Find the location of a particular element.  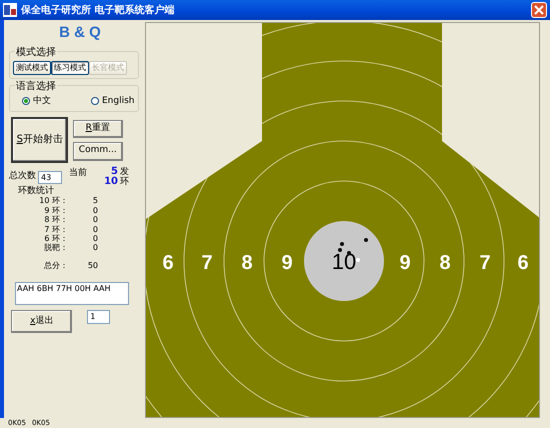

ring-score: 10 is located at coordinates (111, 182).